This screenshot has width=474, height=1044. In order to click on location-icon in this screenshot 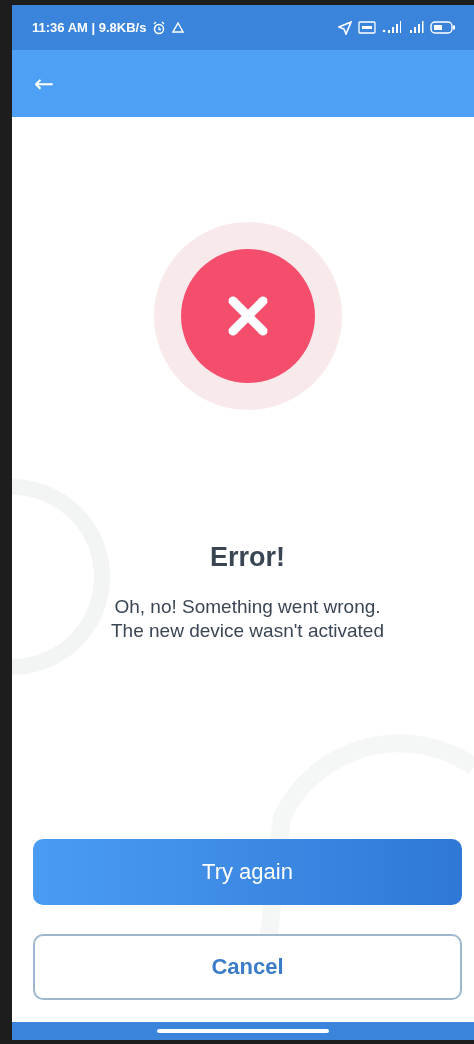, I will do `click(345, 27)`.